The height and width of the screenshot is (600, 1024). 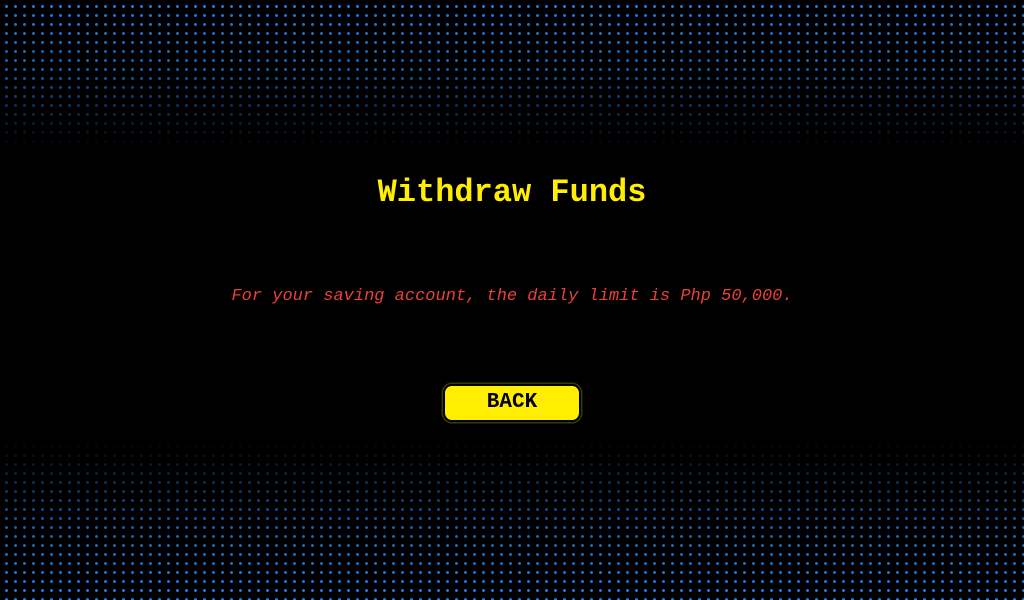 What do you see at coordinates (512, 192) in the screenshot?
I see `page-title: Withdraw Funds` at bounding box center [512, 192].